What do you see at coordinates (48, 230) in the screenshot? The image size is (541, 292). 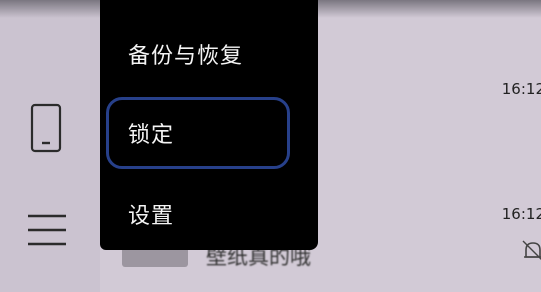 I see `hamburger-menu-icon` at bounding box center [48, 230].